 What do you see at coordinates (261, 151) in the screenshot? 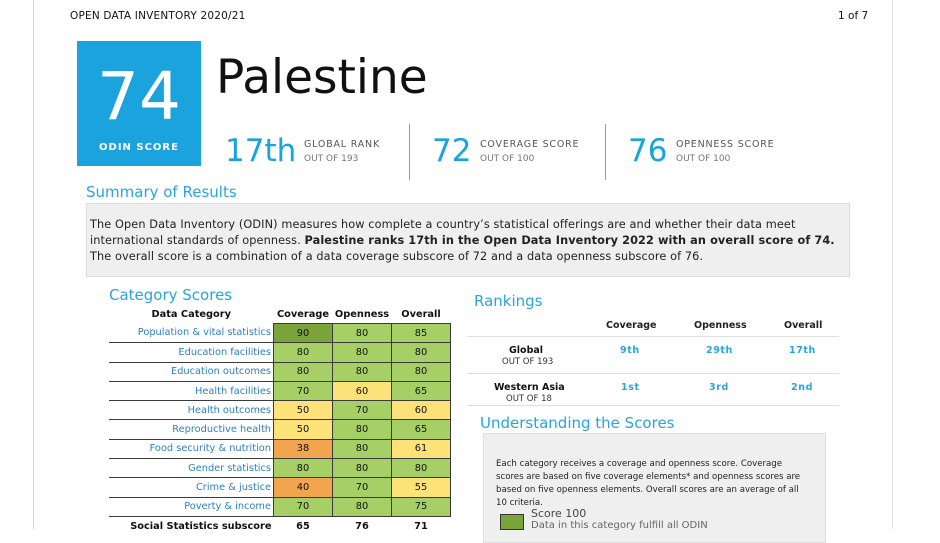
I see `metric-value: 17th` at bounding box center [261, 151].